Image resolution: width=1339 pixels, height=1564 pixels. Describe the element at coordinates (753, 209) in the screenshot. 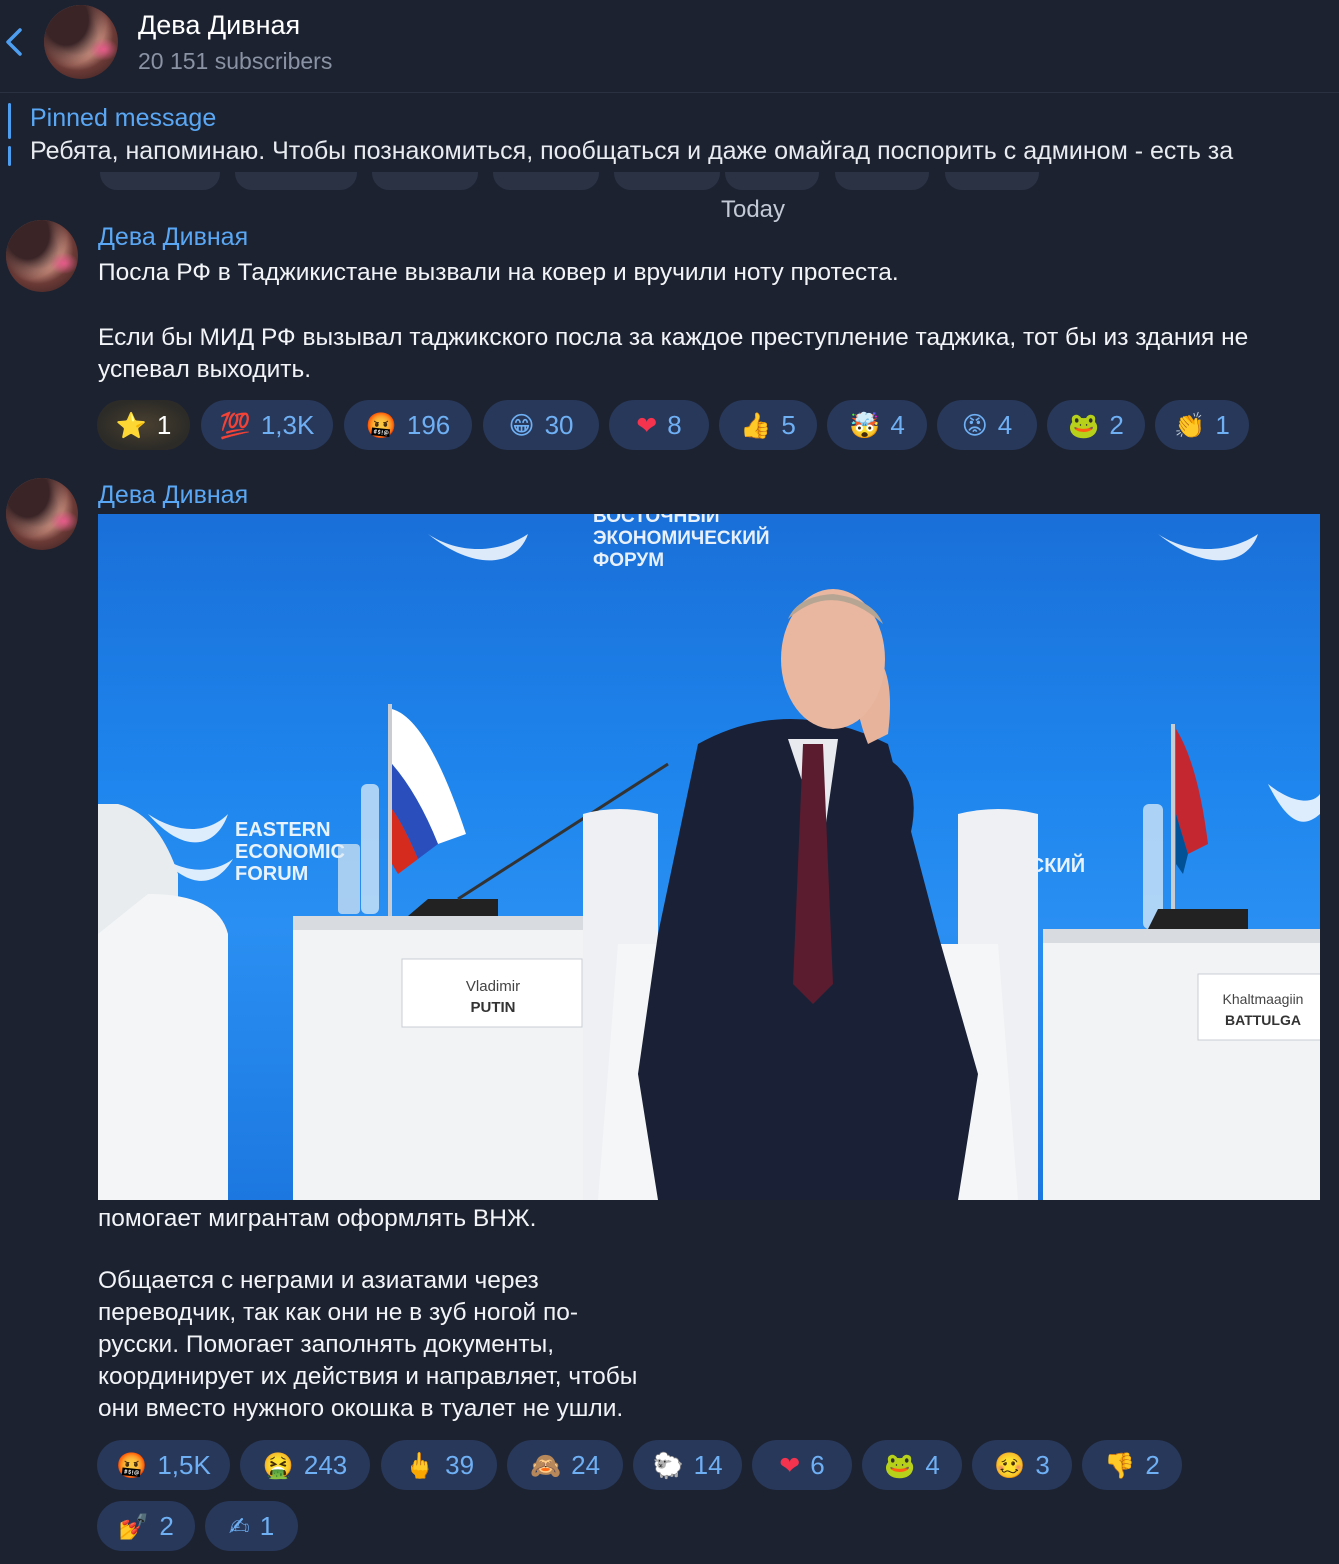

I see `date-separator: Today` at that location.